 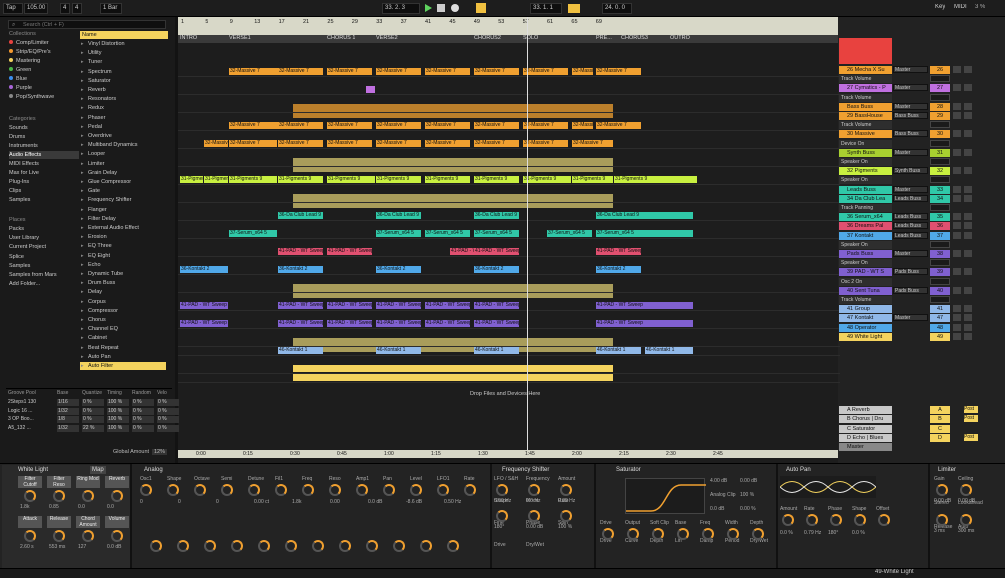 What do you see at coordinates (117, 536) in the screenshot?
I see `macro-7-knob` at bounding box center [117, 536].